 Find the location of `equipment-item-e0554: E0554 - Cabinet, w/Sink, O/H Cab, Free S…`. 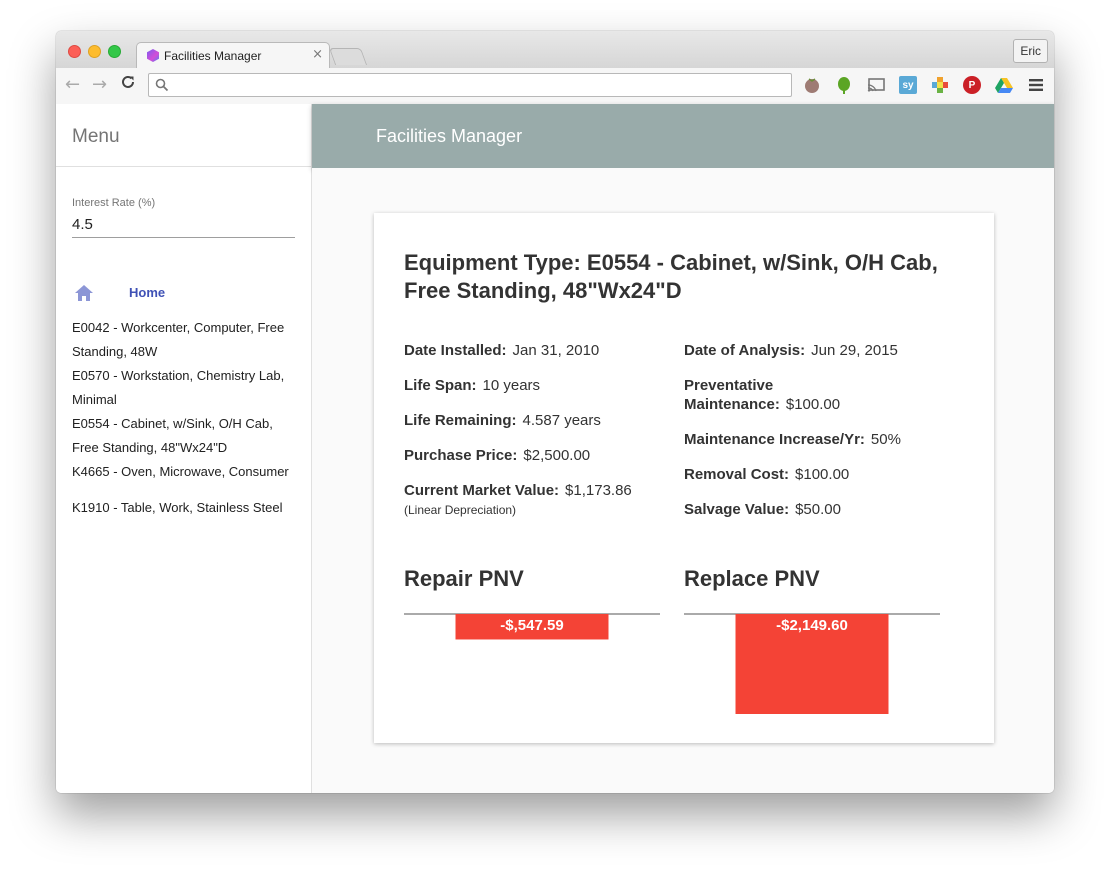

equipment-item-e0554: E0554 - Cabinet, w/Sink, O/H Cab, Free S… is located at coordinates (186, 436).